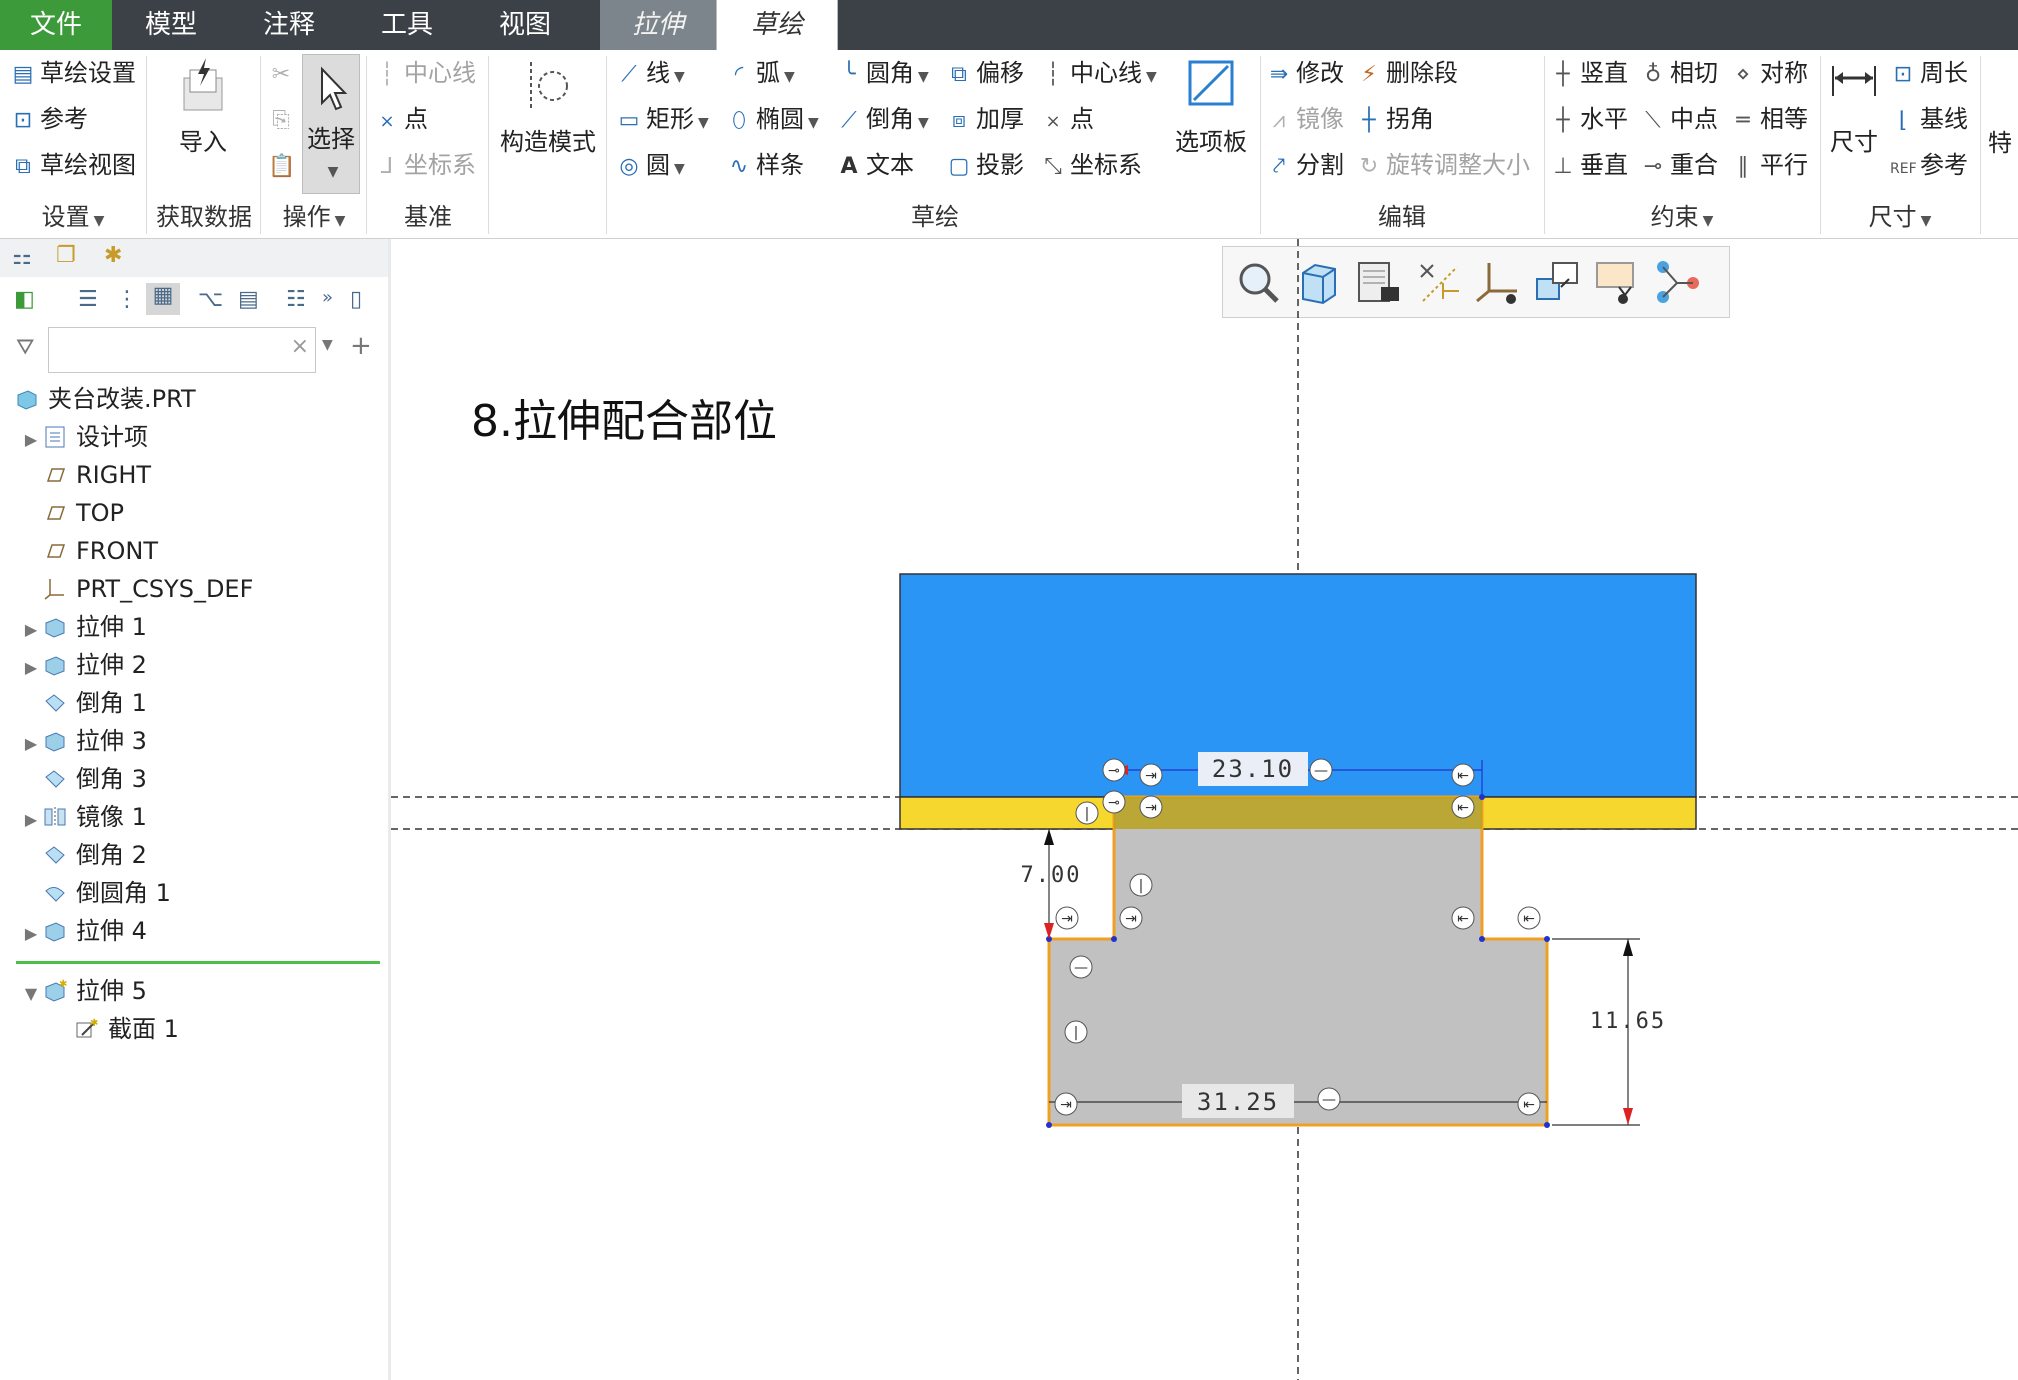 The width and height of the screenshot is (2018, 1380). Describe the element at coordinates (1628, 1021) in the screenshot. I see `dimension-right-height-value: 11.65` at that location.